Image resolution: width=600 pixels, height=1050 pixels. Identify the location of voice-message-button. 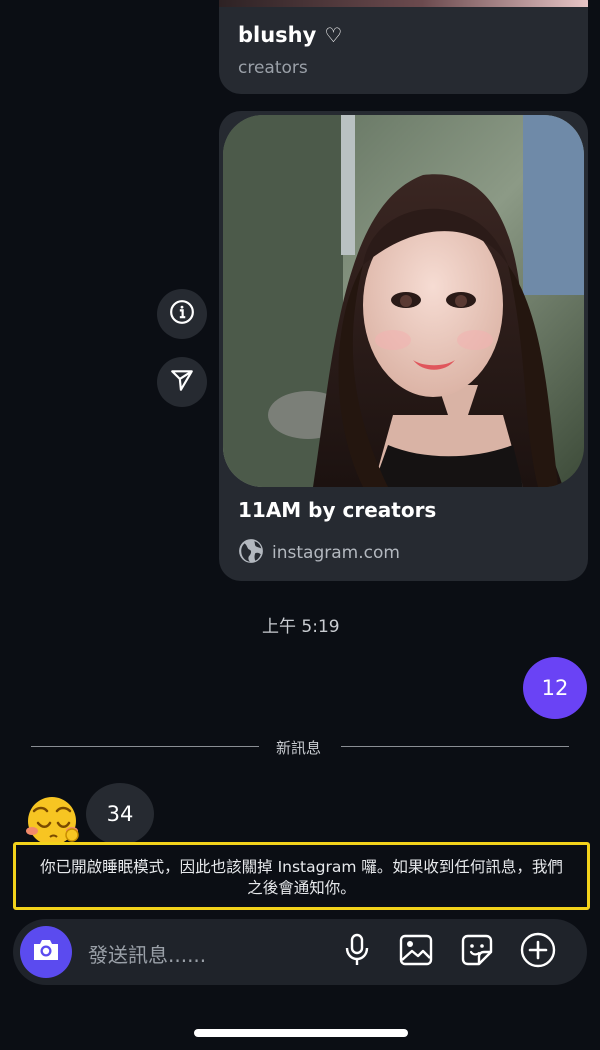
(357, 952).